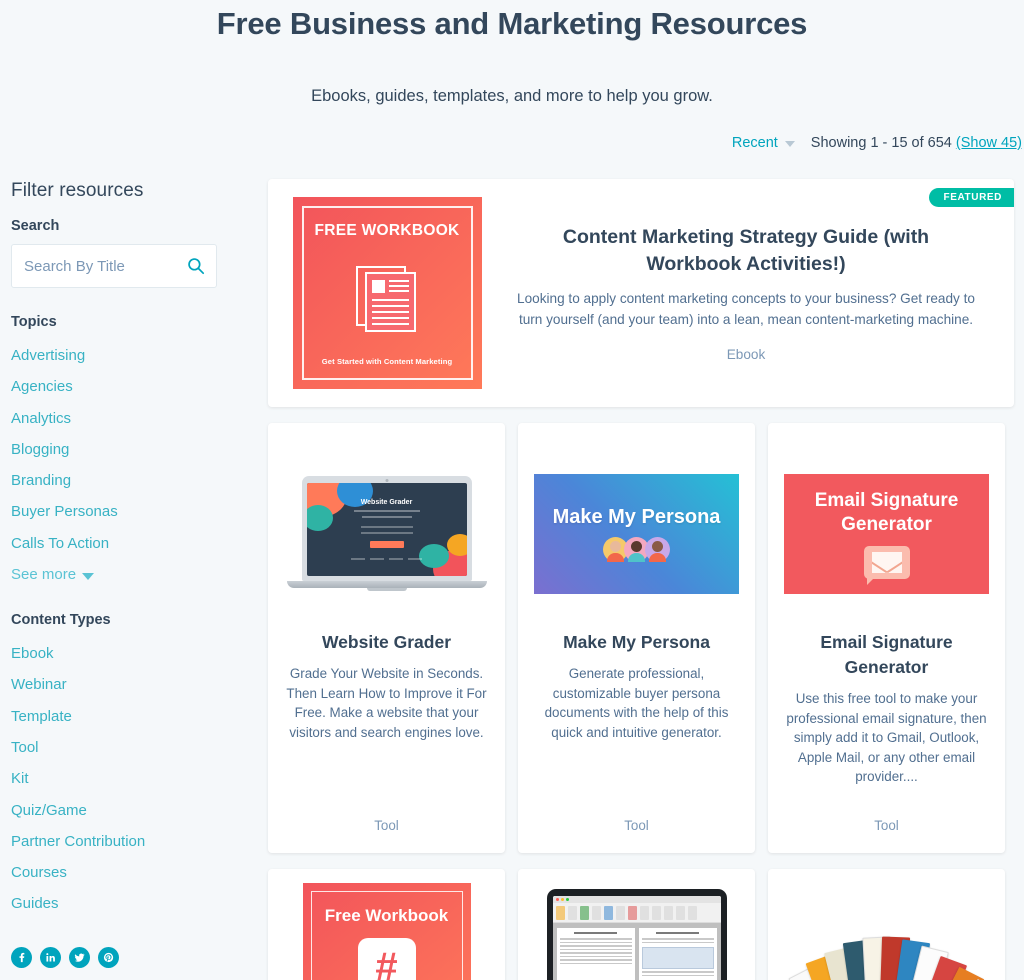 Image resolution: width=1024 pixels, height=980 pixels. I want to click on resource-card-grid-next-row: Free Workbook #, so click(646, 924).